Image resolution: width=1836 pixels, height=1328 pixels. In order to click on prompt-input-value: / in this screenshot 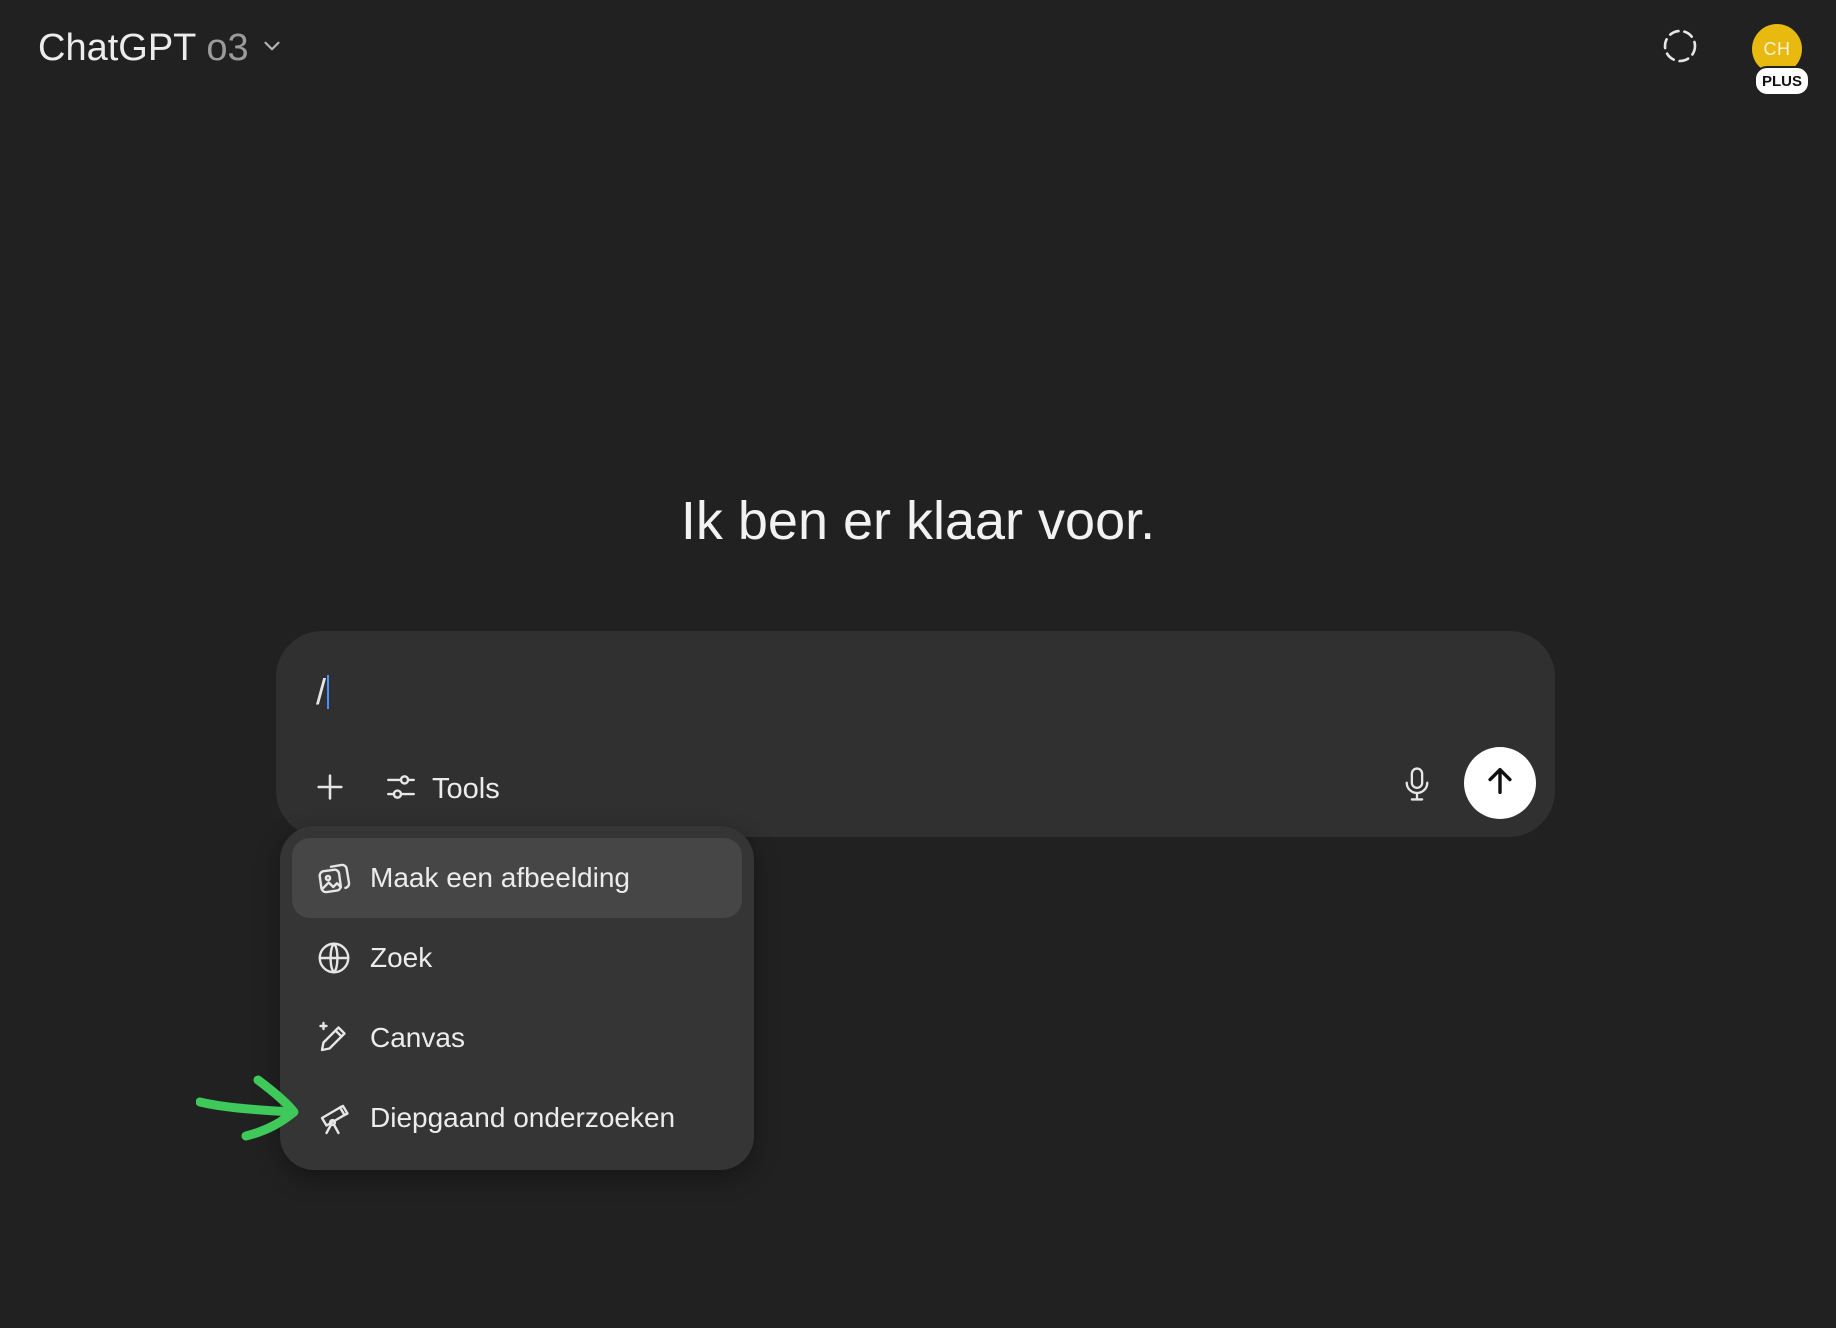, I will do `click(321, 691)`.